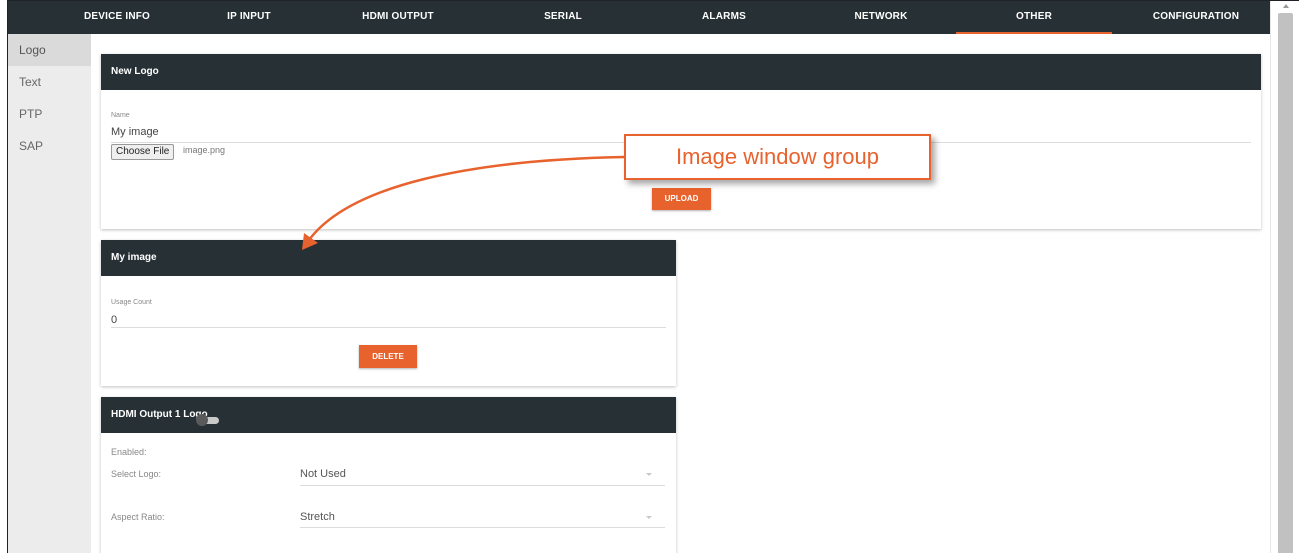 This screenshot has height=553, width=1299. I want to click on aspect-ratio-underline, so click(482, 527).